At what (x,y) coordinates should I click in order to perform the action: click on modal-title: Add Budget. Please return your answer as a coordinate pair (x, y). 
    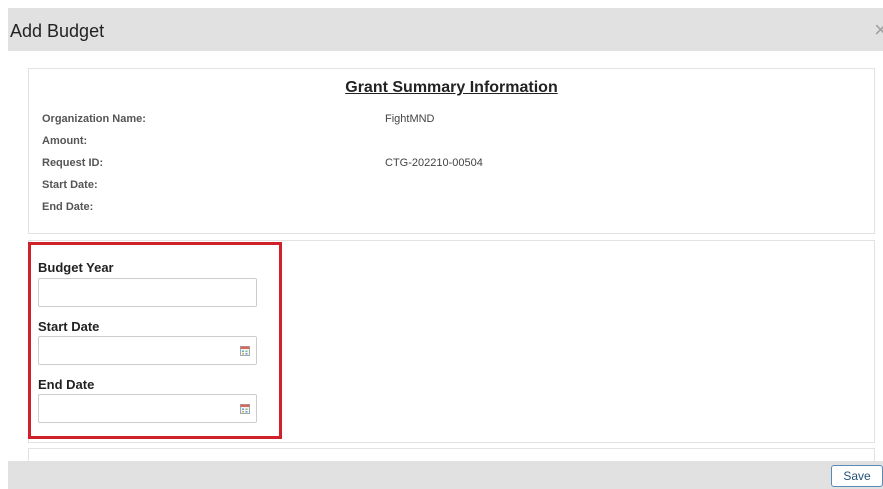
    Looking at the image, I should click on (57, 31).